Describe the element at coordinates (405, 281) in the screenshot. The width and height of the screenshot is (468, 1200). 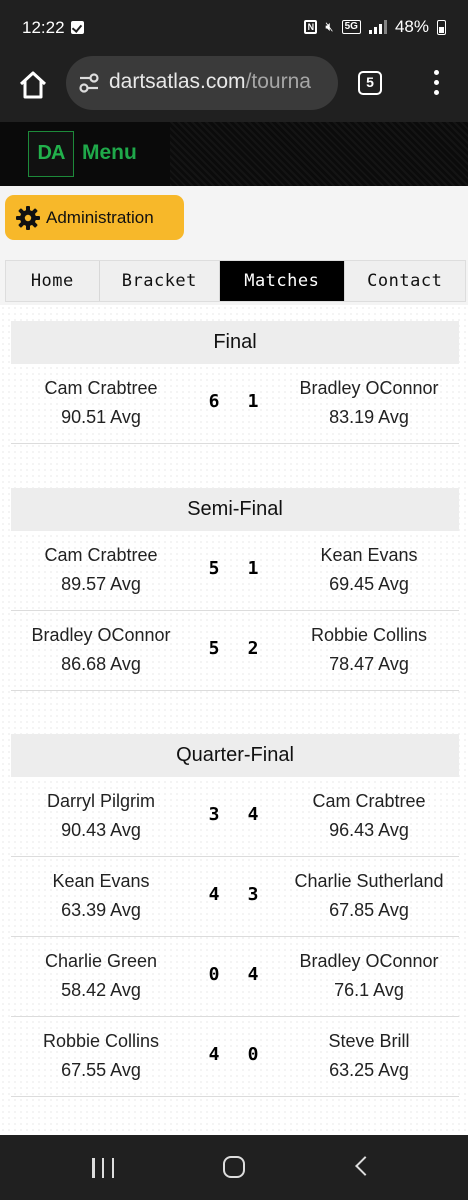
I see `tab-contact: Contact` at that location.